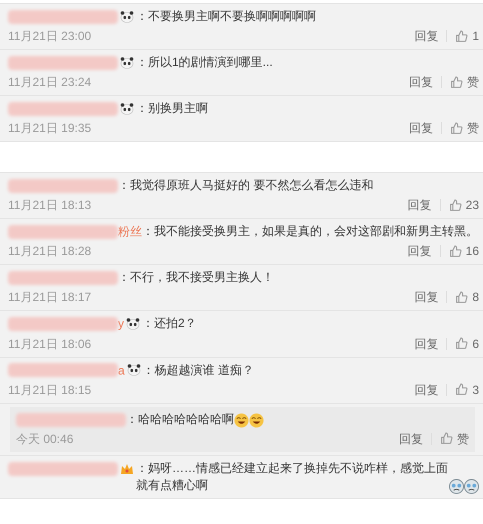 The height and width of the screenshot is (524, 483). What do you see at coordinates (292, 477) in the screenshot?
I see `comment-text: ：妈呀……情感已经建立起来了换掉先不说咋样，感觉上面就有点糟心啊` at bounding box center [292, 477].